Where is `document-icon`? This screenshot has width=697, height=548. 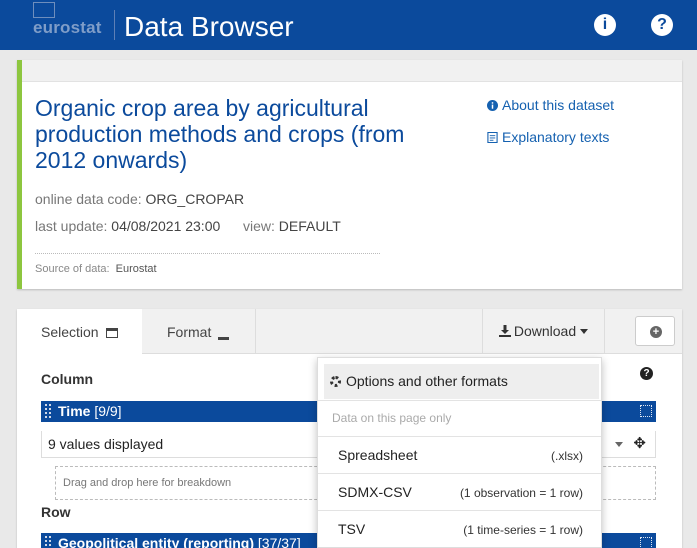
document-icon is located at coordinates (492, 137).